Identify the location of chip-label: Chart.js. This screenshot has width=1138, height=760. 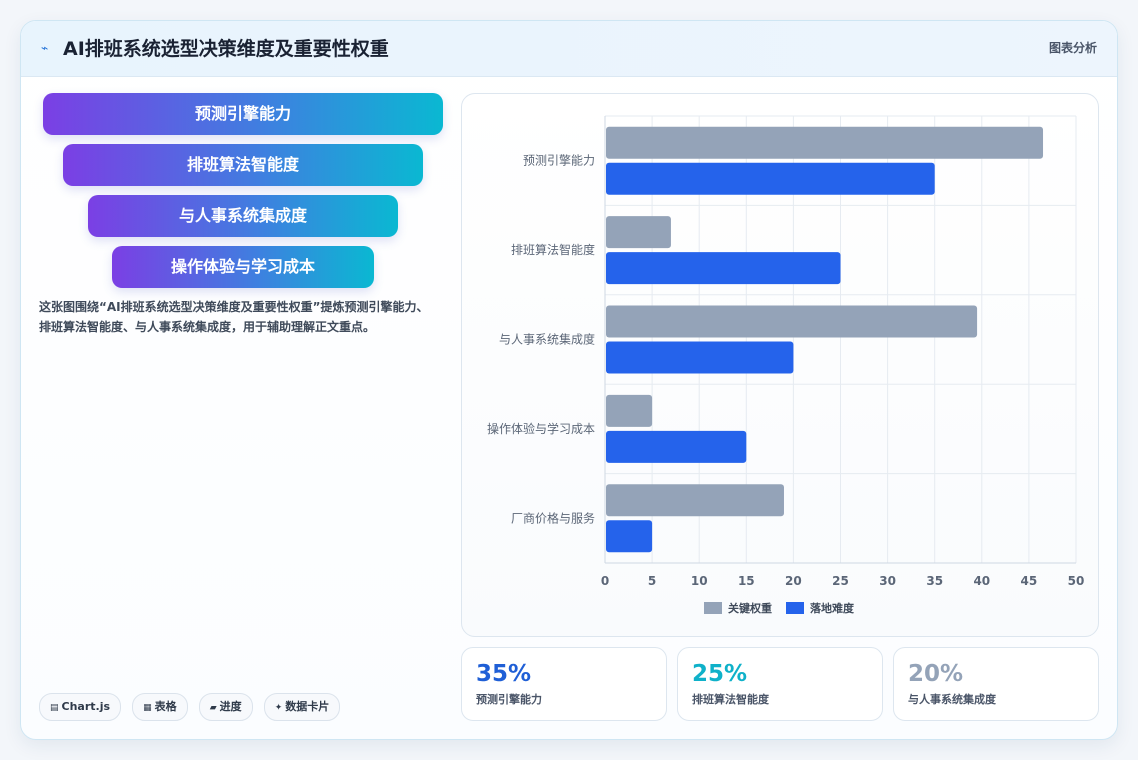
(86, 706).